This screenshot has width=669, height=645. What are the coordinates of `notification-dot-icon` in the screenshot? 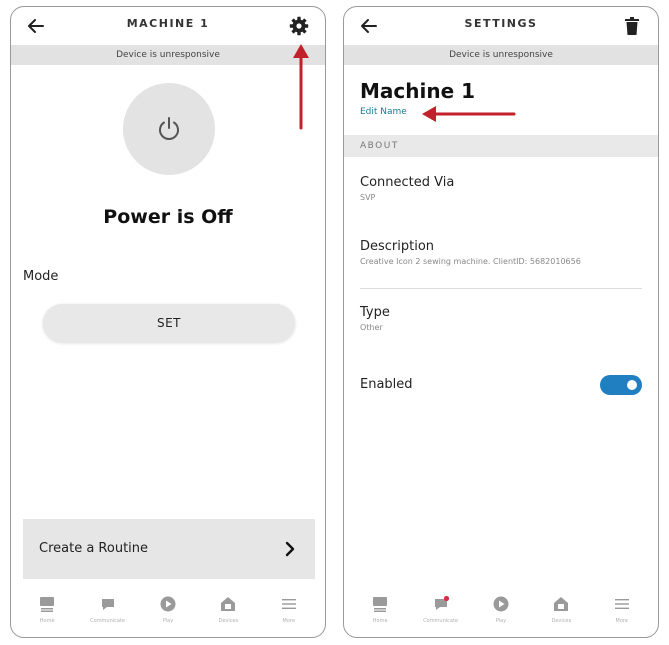 It's located at (446, 598).